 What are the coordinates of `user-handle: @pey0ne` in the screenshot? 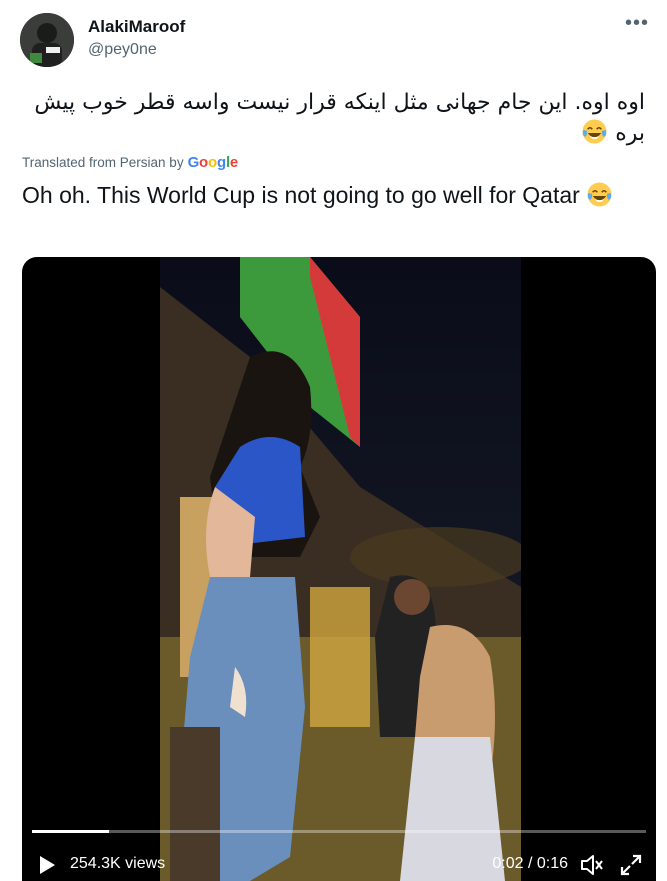 It's located at (122, 50).